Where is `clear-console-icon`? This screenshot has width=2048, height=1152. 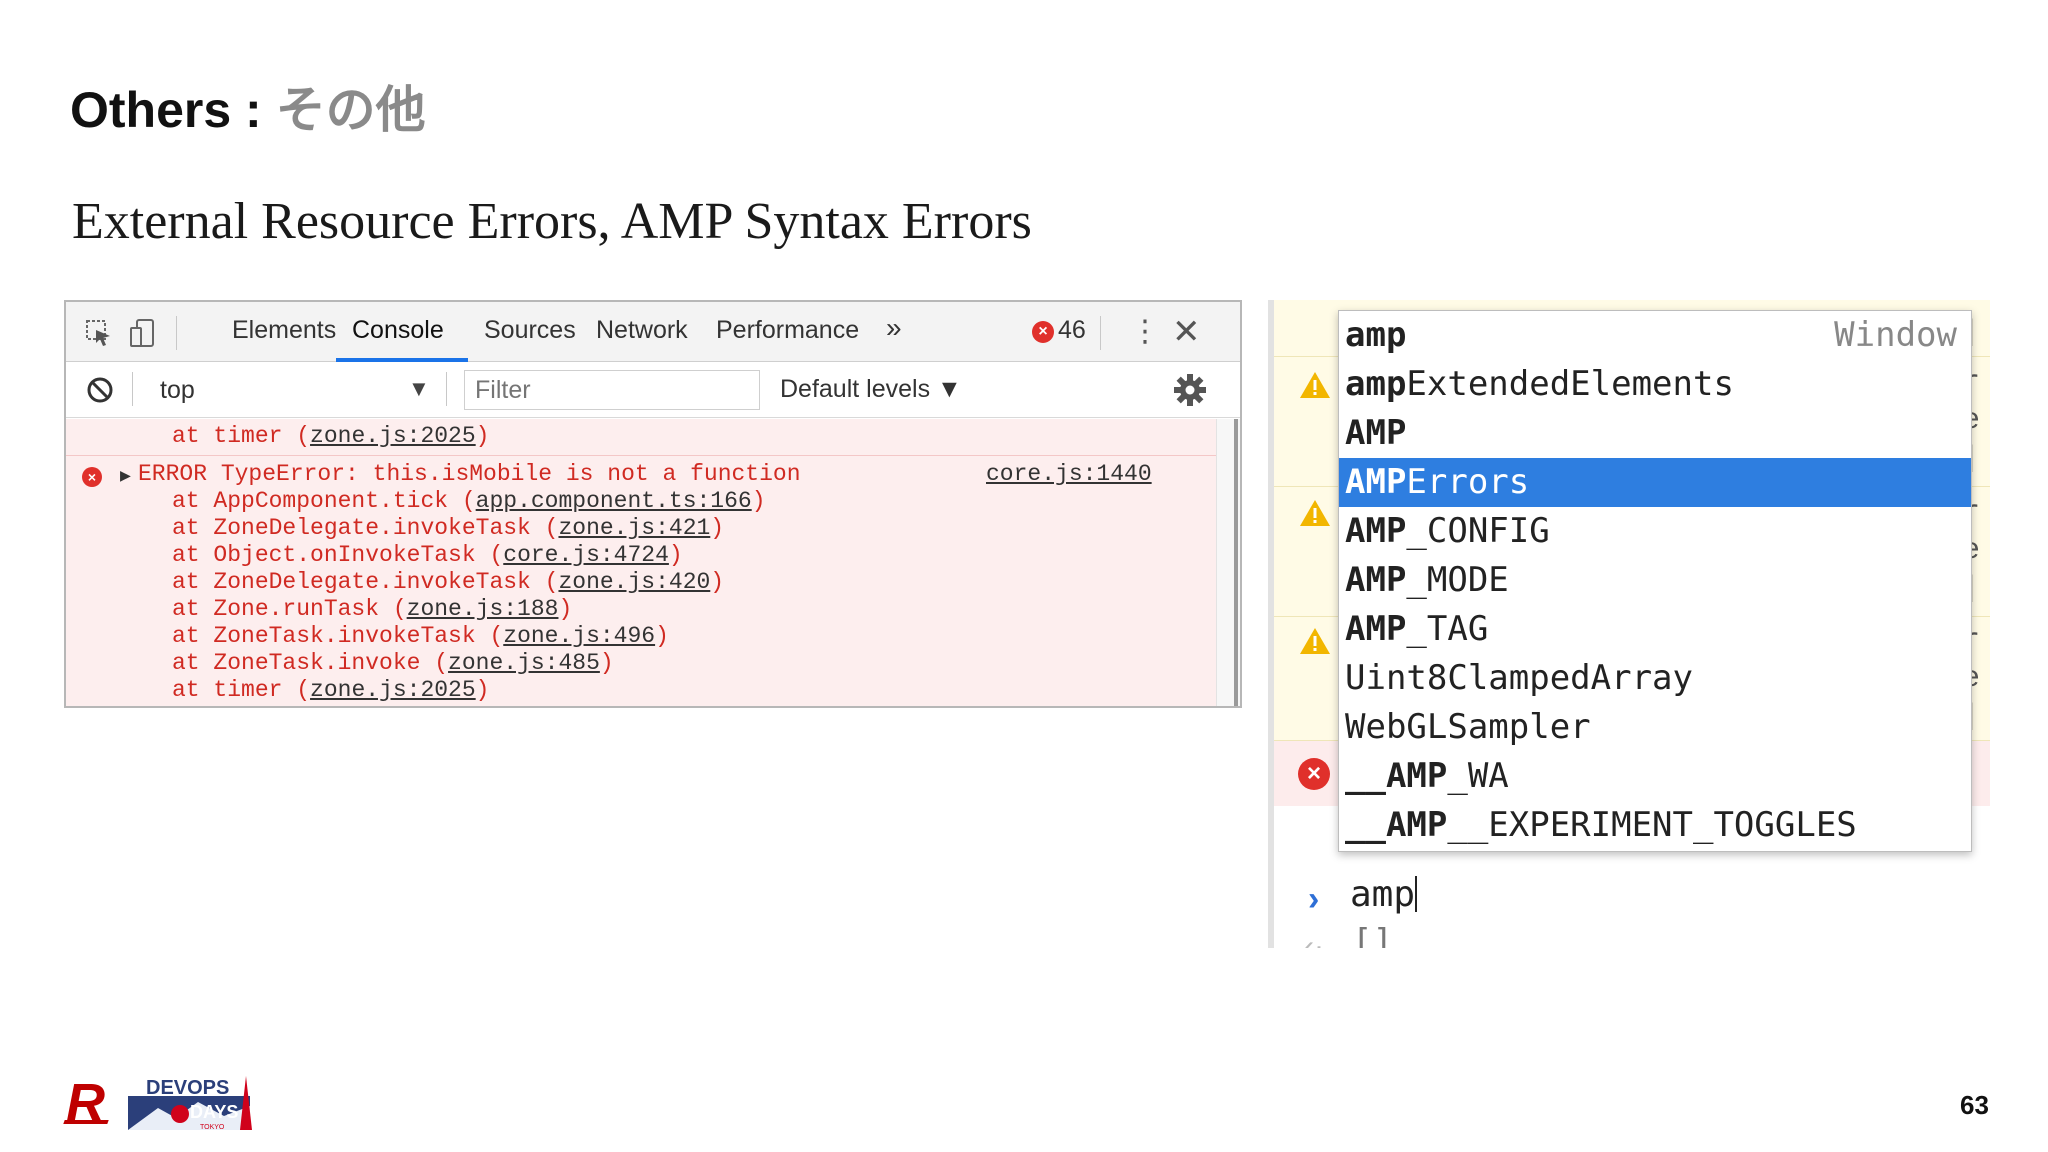
clear-console-icon is located at coordinates (100, 390).